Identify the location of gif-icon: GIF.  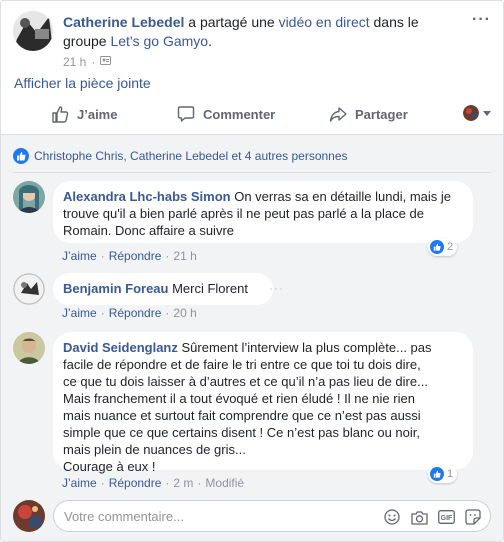
(446, 517).